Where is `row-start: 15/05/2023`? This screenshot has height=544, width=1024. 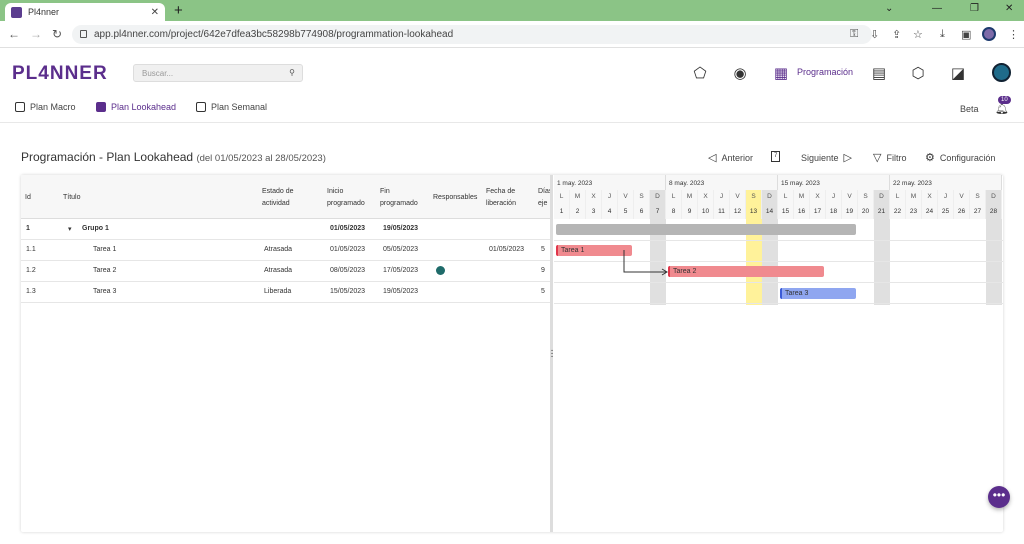
row-start: 15/05/2023 is located at coordinates (348, 291).